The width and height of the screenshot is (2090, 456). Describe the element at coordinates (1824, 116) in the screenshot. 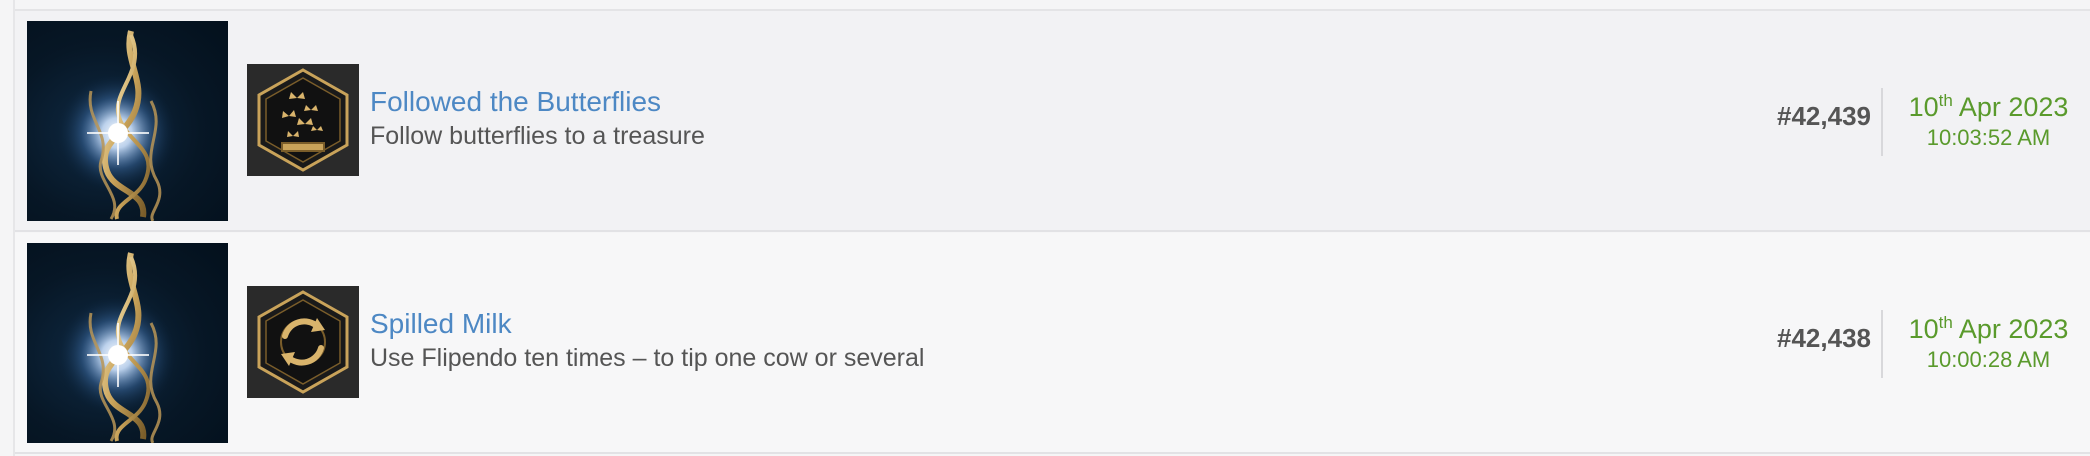

I see `rank-number: #42,439` at that location.